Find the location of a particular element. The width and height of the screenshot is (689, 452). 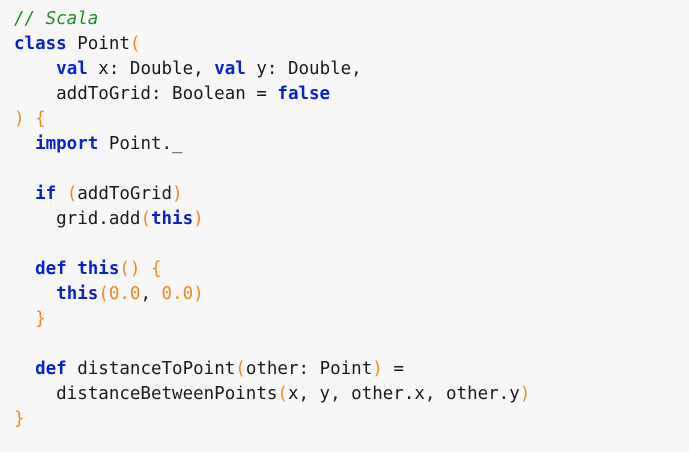

code-token-plain: = is located at coordinates (393, 369).